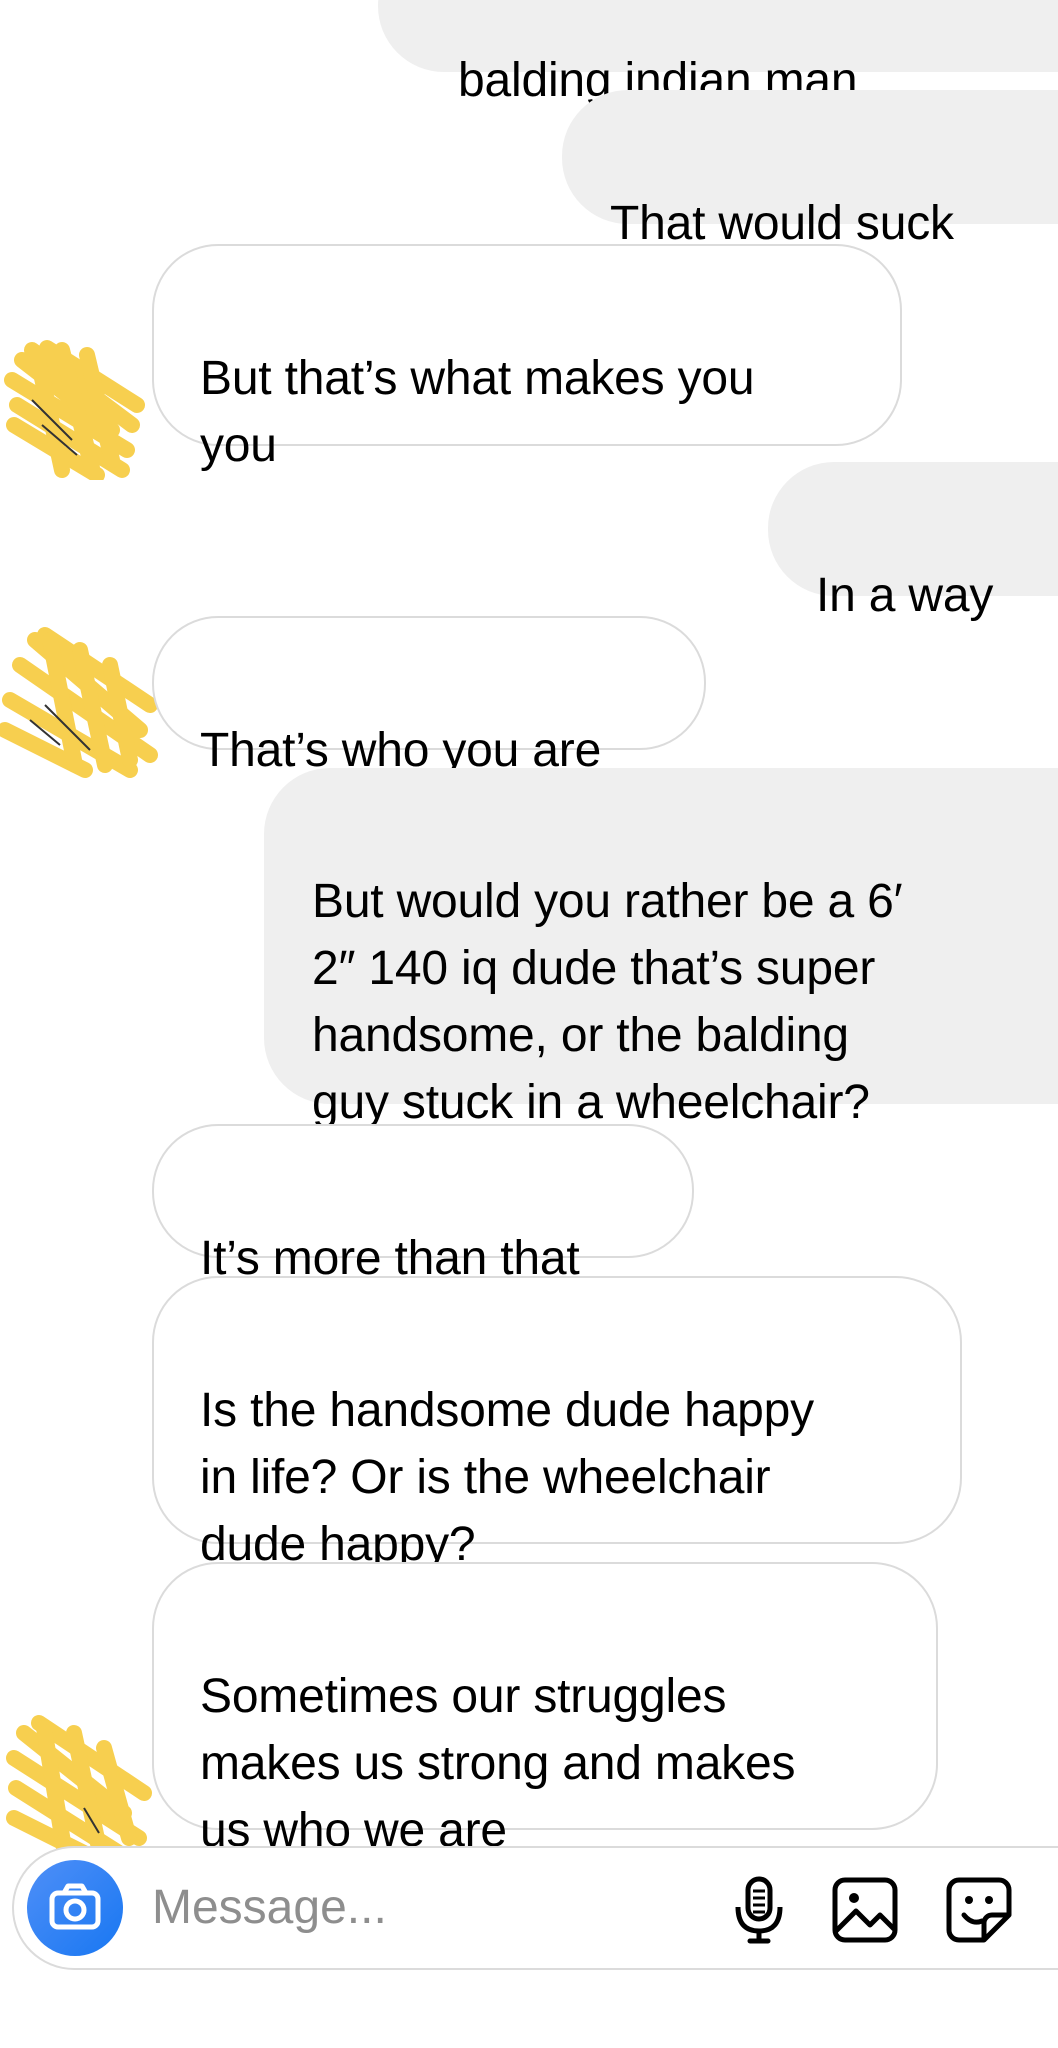  Describe the element at coordinates (979, 1910) in the screenshot. I see `sticker-icon` at that location.